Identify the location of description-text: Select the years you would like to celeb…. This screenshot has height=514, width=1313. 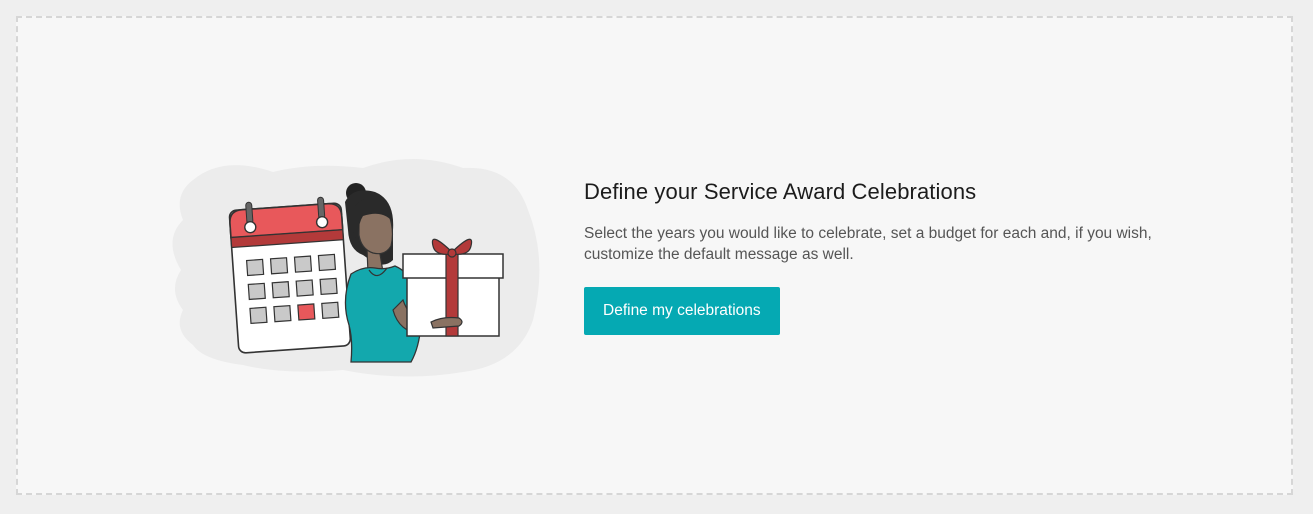
(868, 244).